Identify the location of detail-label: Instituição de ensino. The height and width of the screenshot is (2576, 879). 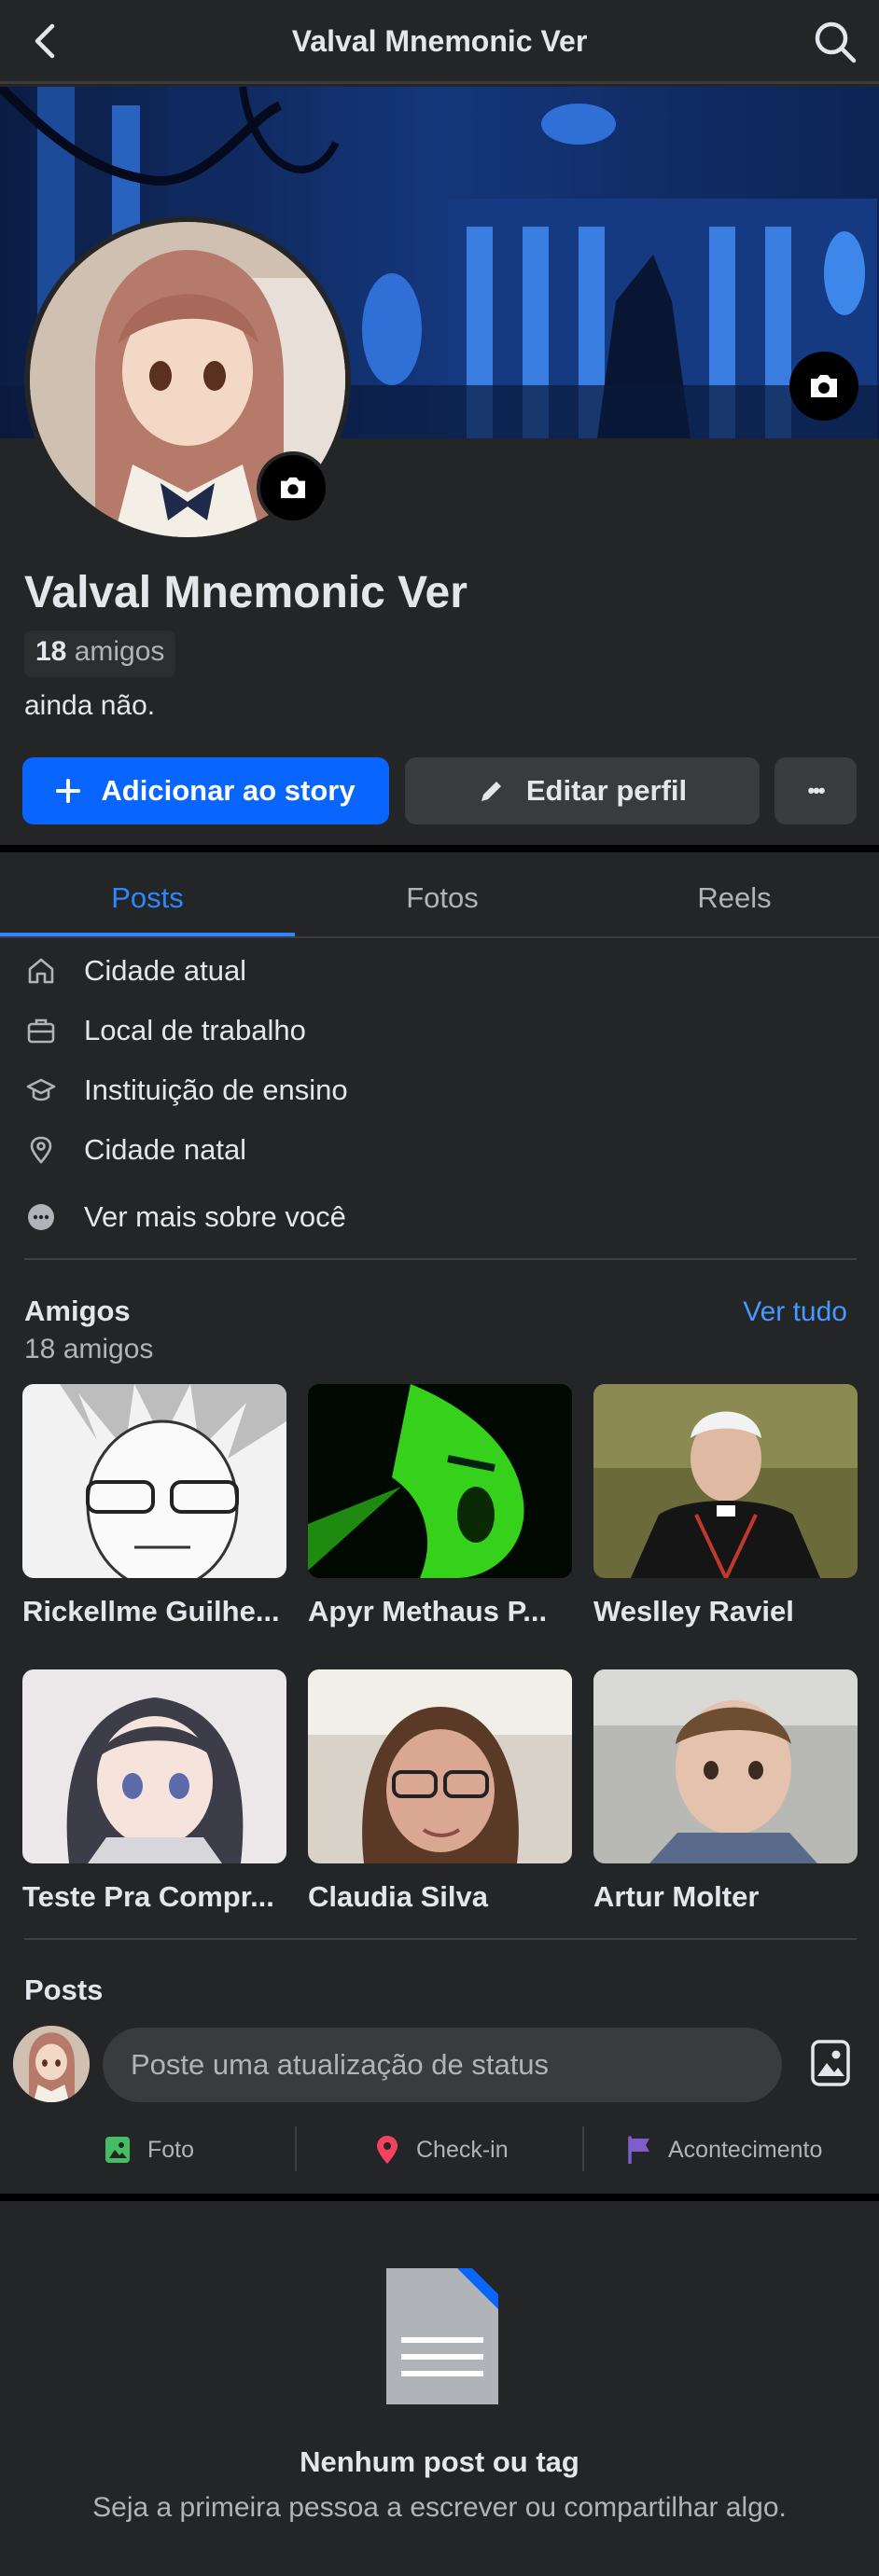
(216, 1089).